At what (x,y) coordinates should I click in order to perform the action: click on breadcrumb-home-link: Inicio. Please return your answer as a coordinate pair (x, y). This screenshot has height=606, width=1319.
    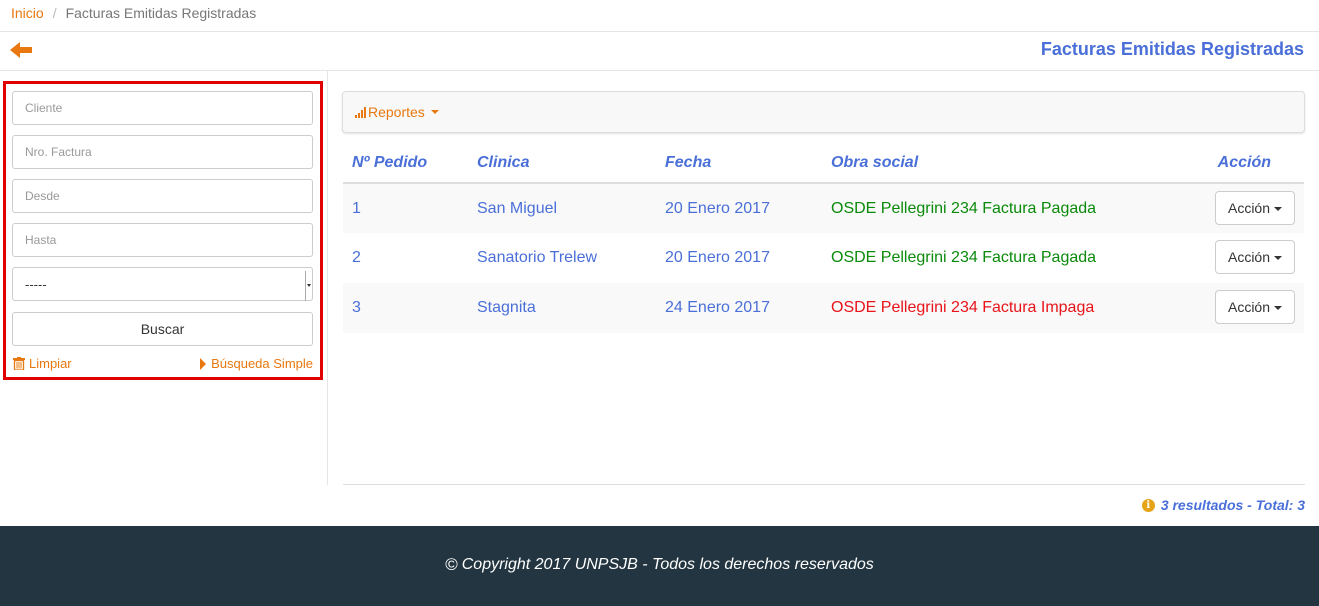
    Looking at the image, I should click on (27, 13).